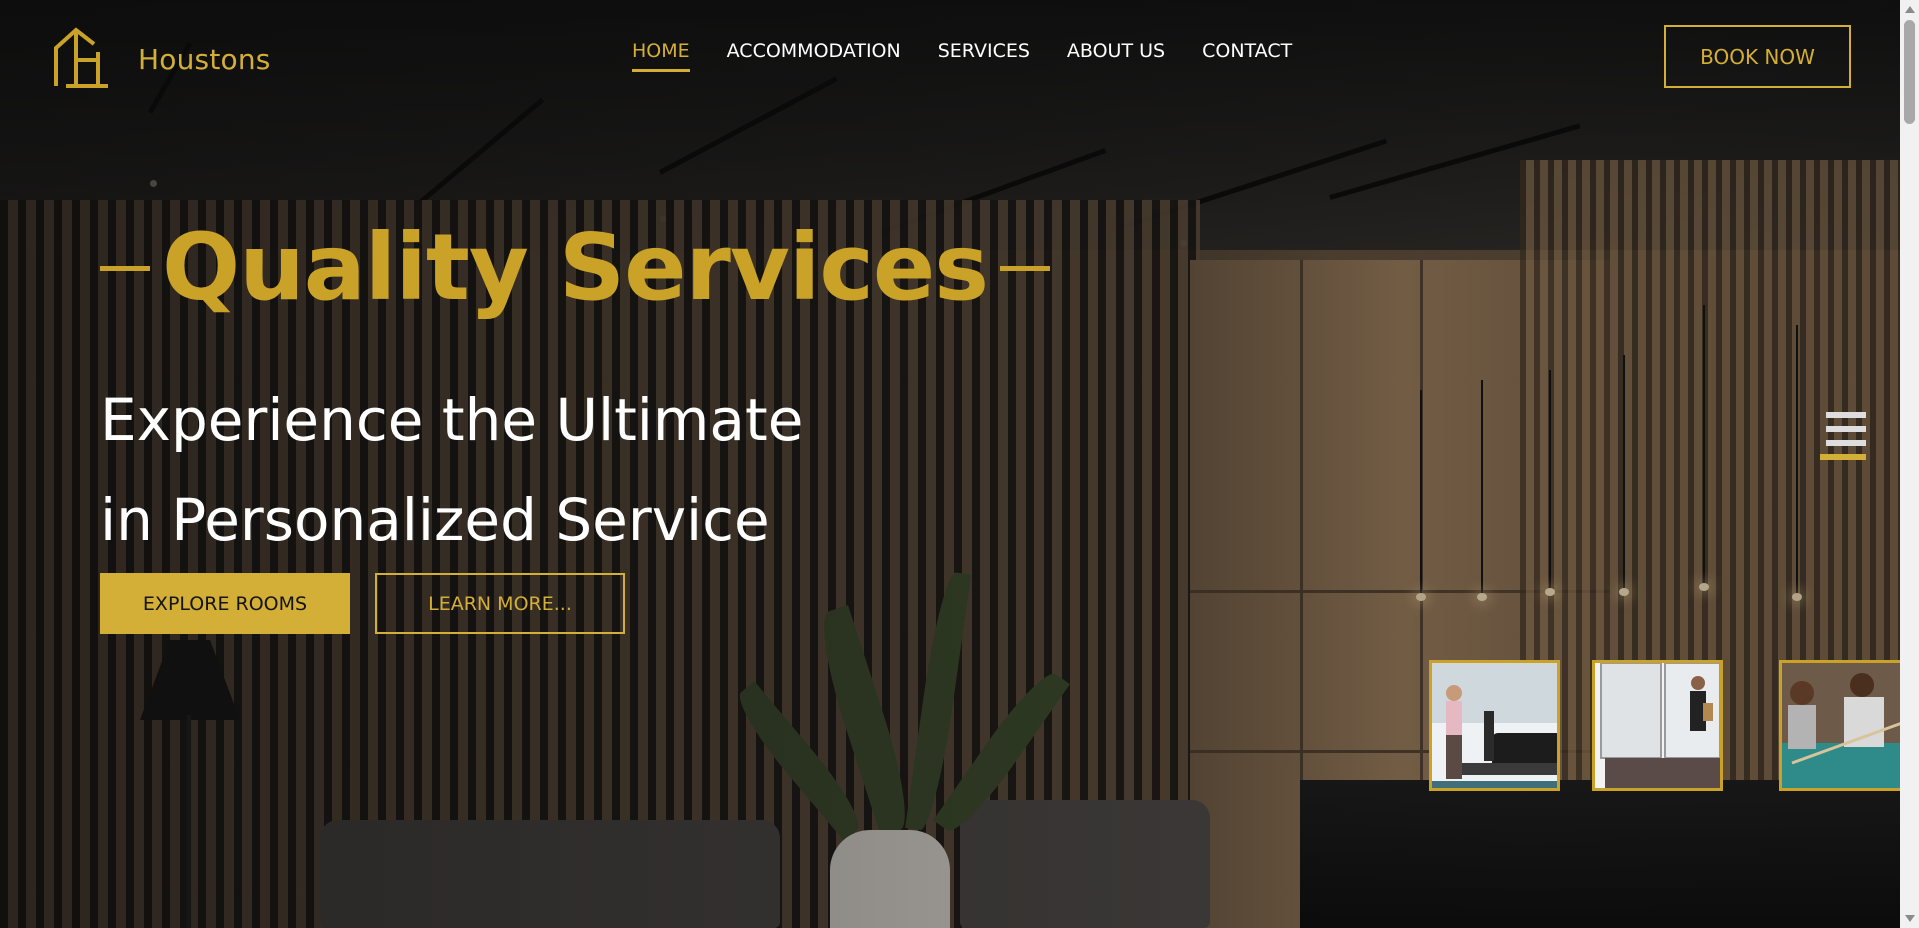 The image size is (1919, 928). Describe the element at coordinates (225, 603) in the screenshot. I see `explore-rooms-button: EXPLORE ROOMS` at that location.